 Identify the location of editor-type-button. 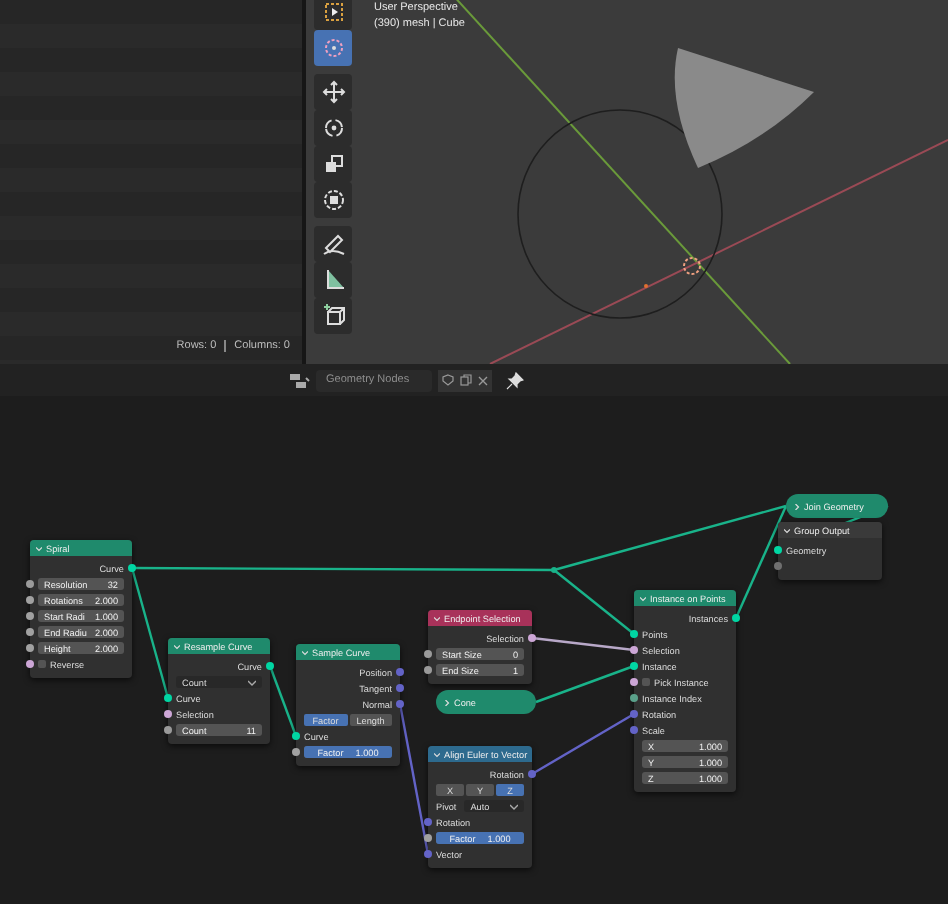
(300, 380).